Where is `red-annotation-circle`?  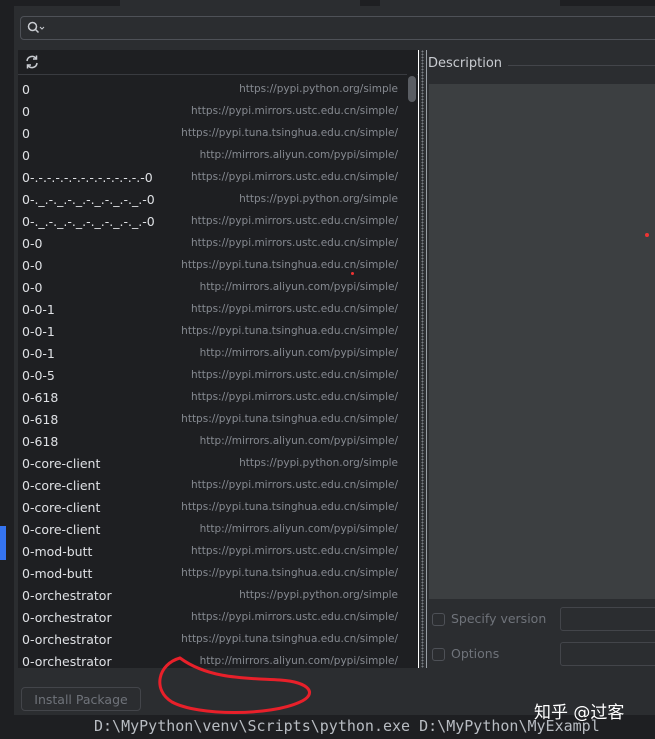
red-annotation-circle is located at coordinates (234, 685).